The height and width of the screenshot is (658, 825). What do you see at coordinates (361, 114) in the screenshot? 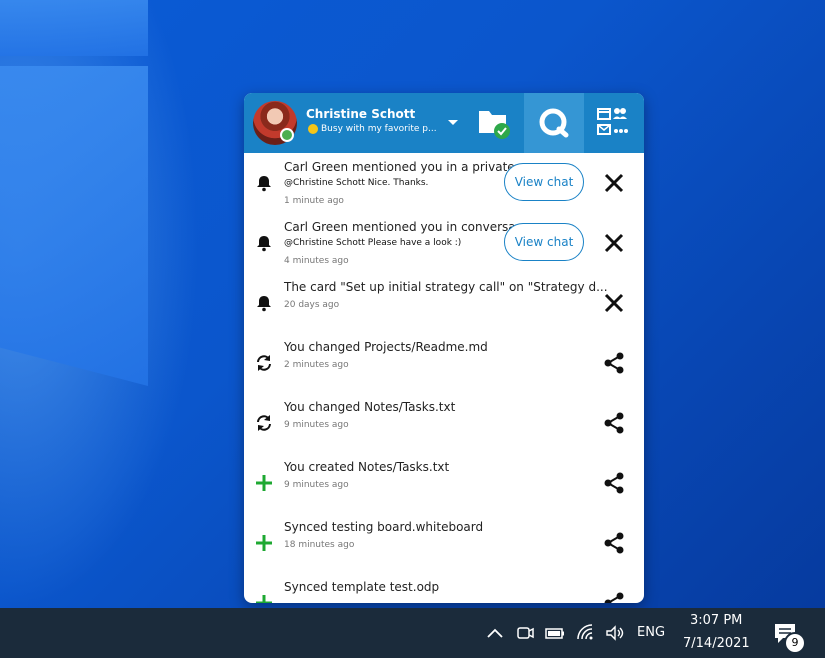
I see `user-name: Christine Schott` at bounding box center [361, 114].